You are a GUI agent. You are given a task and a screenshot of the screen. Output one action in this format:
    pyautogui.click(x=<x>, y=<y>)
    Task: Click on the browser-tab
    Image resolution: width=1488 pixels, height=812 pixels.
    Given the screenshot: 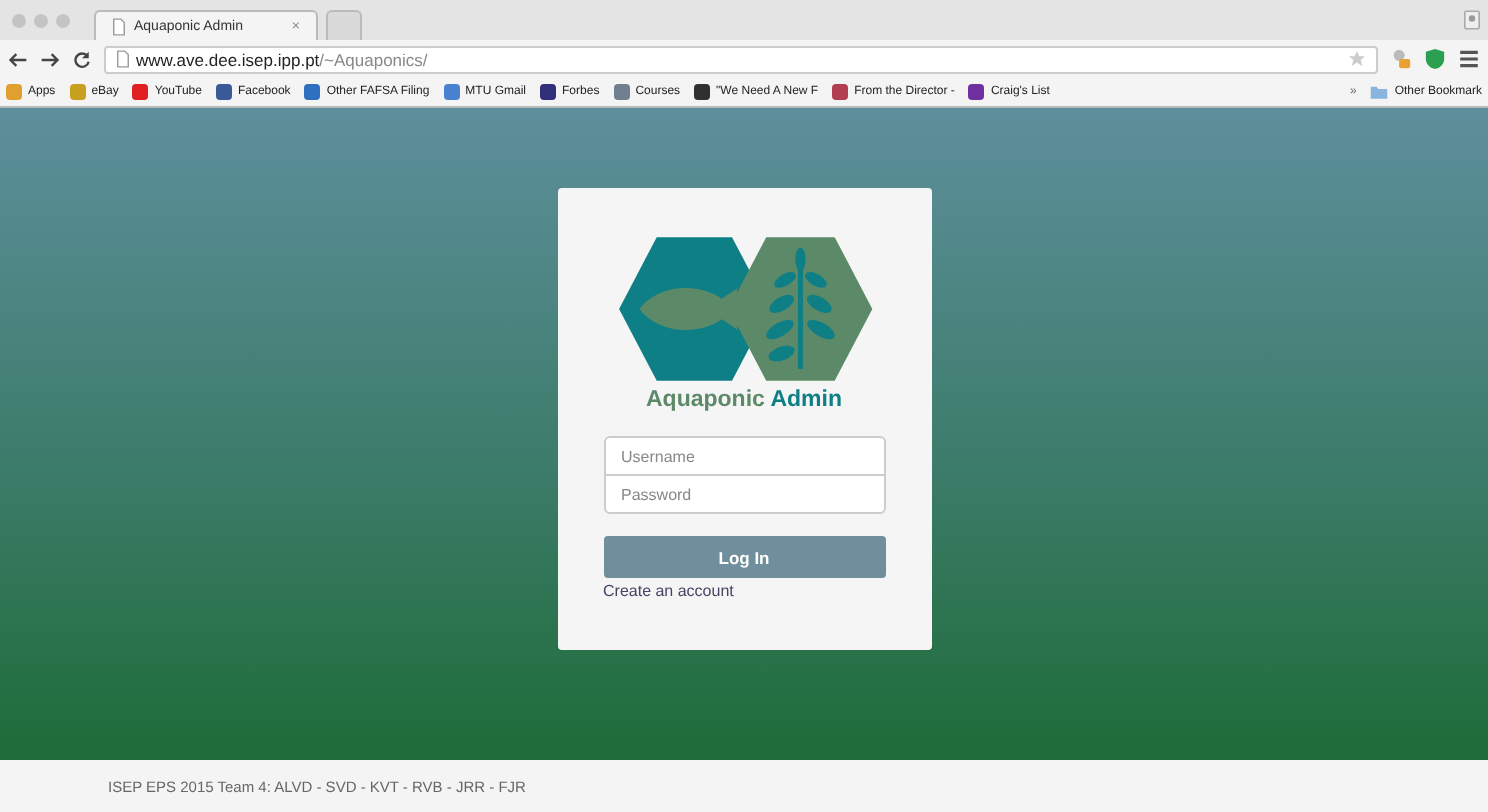 What is the action you would take?
    pyautogui.click(x=344, y=25)
    